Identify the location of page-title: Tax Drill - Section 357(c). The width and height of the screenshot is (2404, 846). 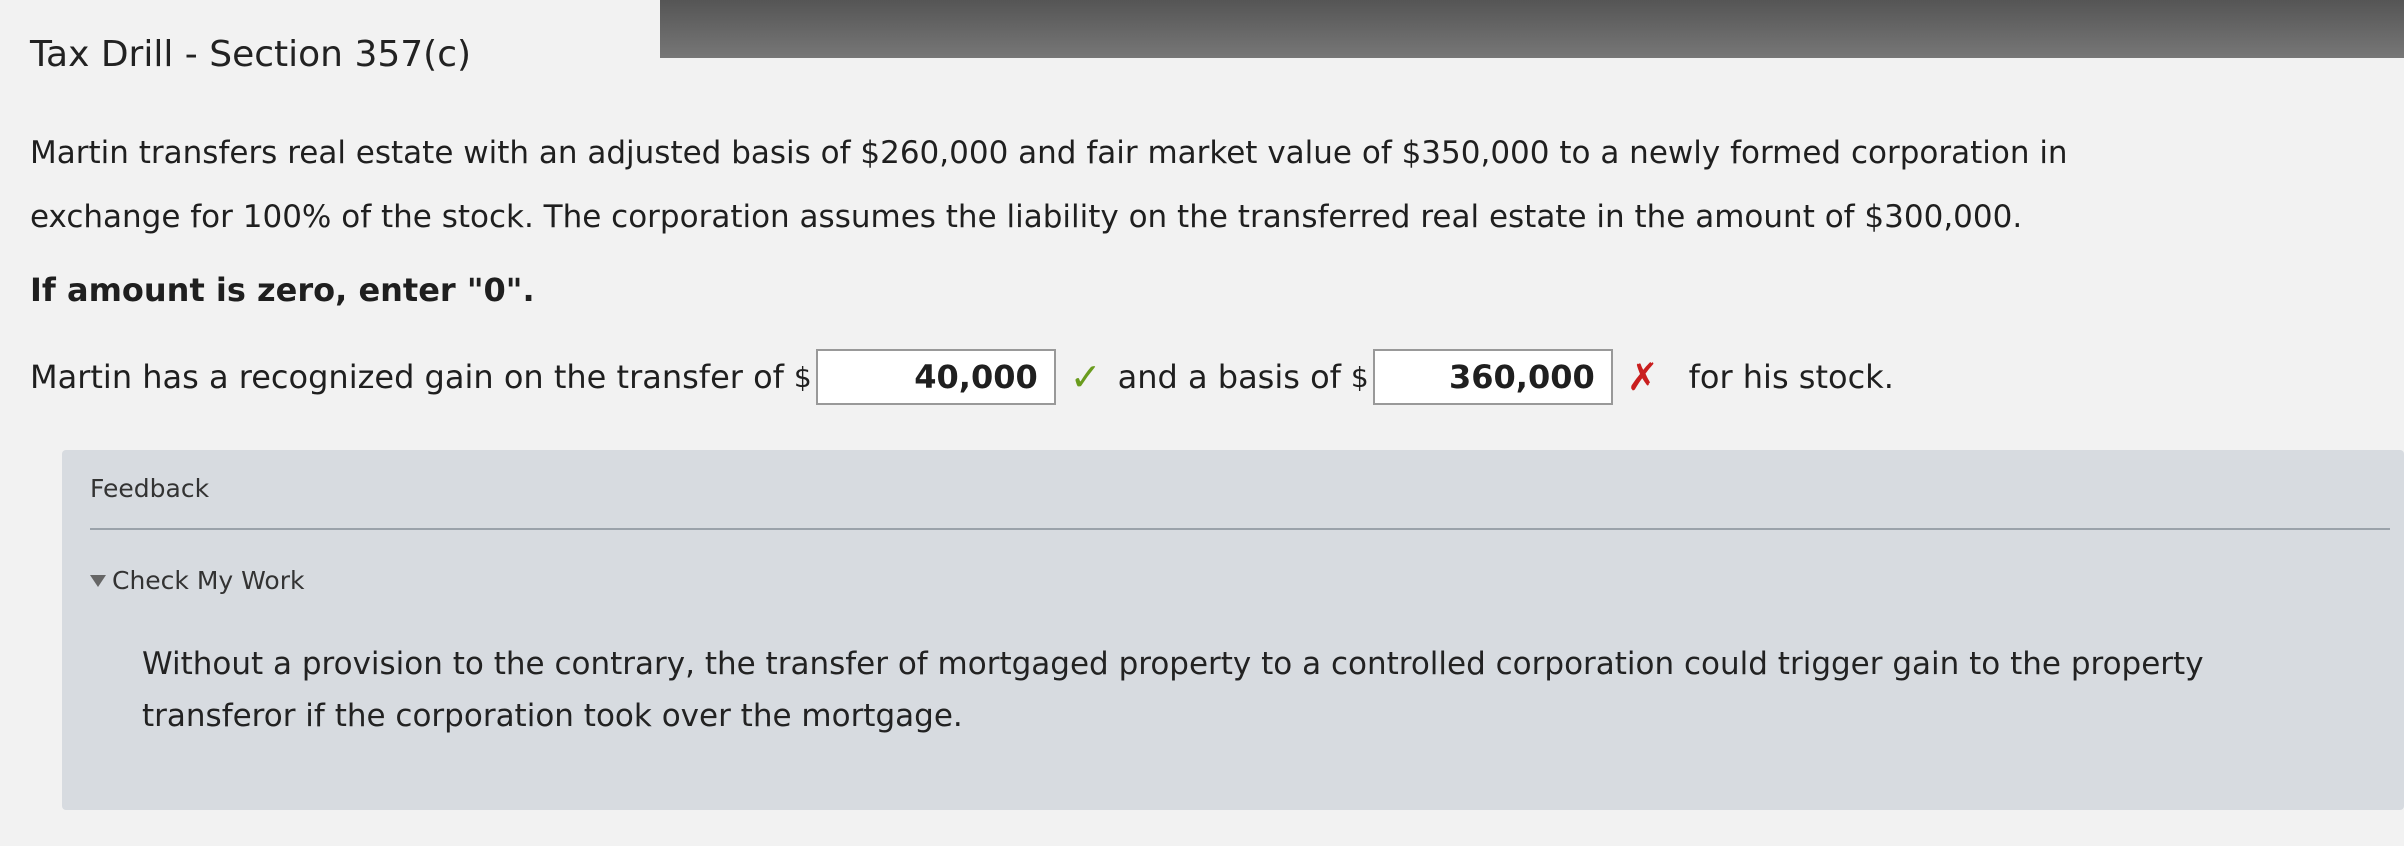
(251, 54).